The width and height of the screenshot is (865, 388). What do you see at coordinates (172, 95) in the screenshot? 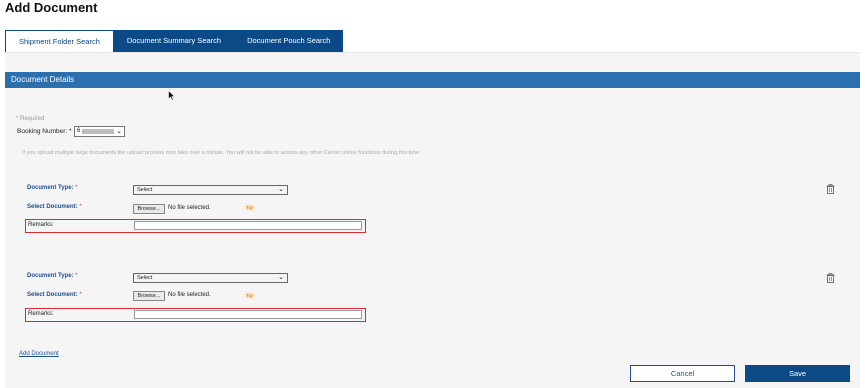
I see `mouse-pointer-icon` at bounding box center [172, 95].